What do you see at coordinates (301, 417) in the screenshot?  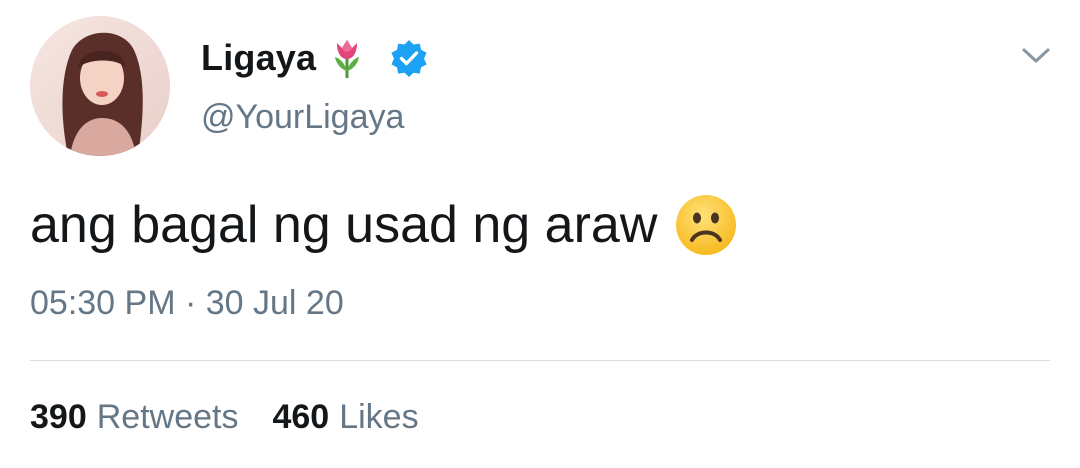 I see `likes-count: 460` at bounding box center [301, 417].